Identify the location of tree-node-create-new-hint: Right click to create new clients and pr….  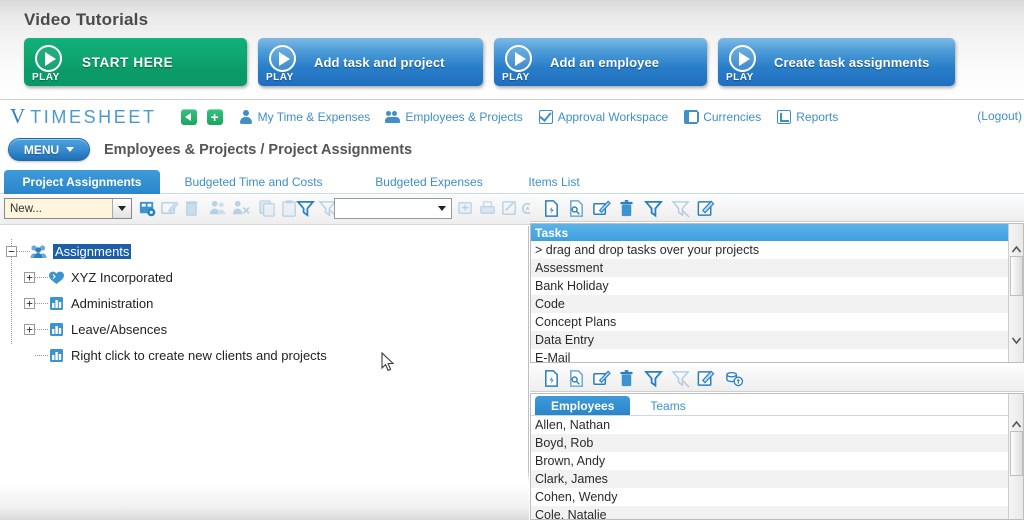
(264, 355).